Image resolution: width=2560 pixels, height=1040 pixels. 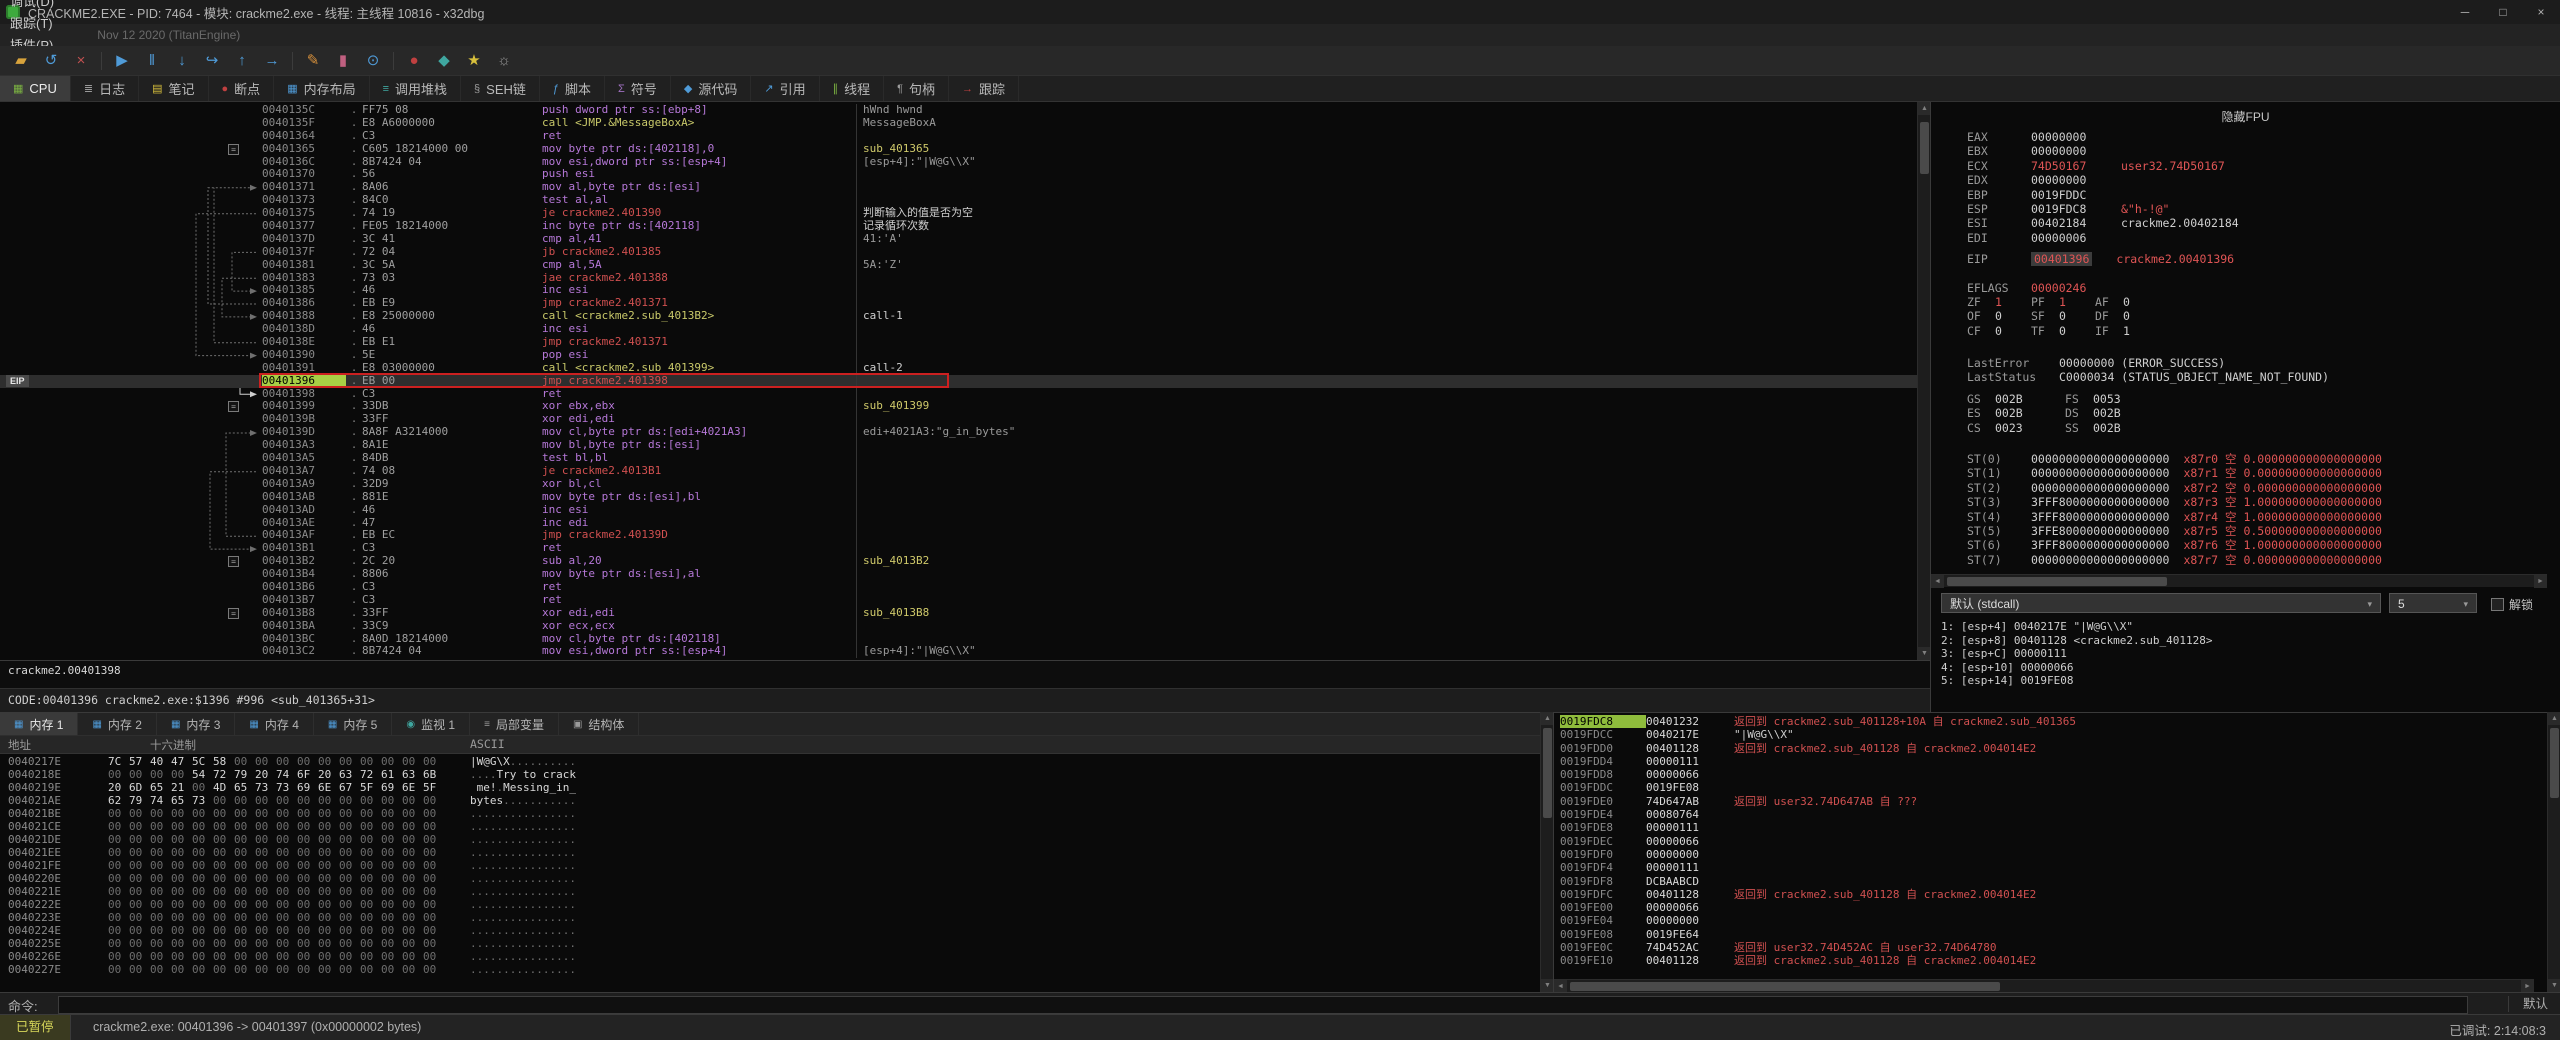 What do you see at coordinates (2256, 428) in the screenshot?
I see `segment-row: CS 0023 SS 002B` at bounding box center [2256, 428].